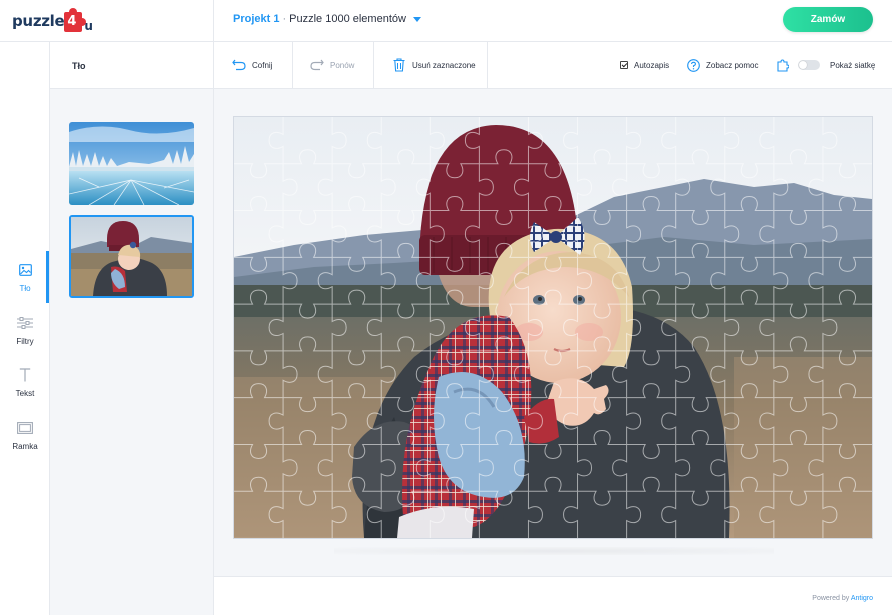  What do you see at coordinates (444, 65) in the screenshot?
I see `delete-selected-label: Usuń zaznaczone` at bounding box center [444, 65].